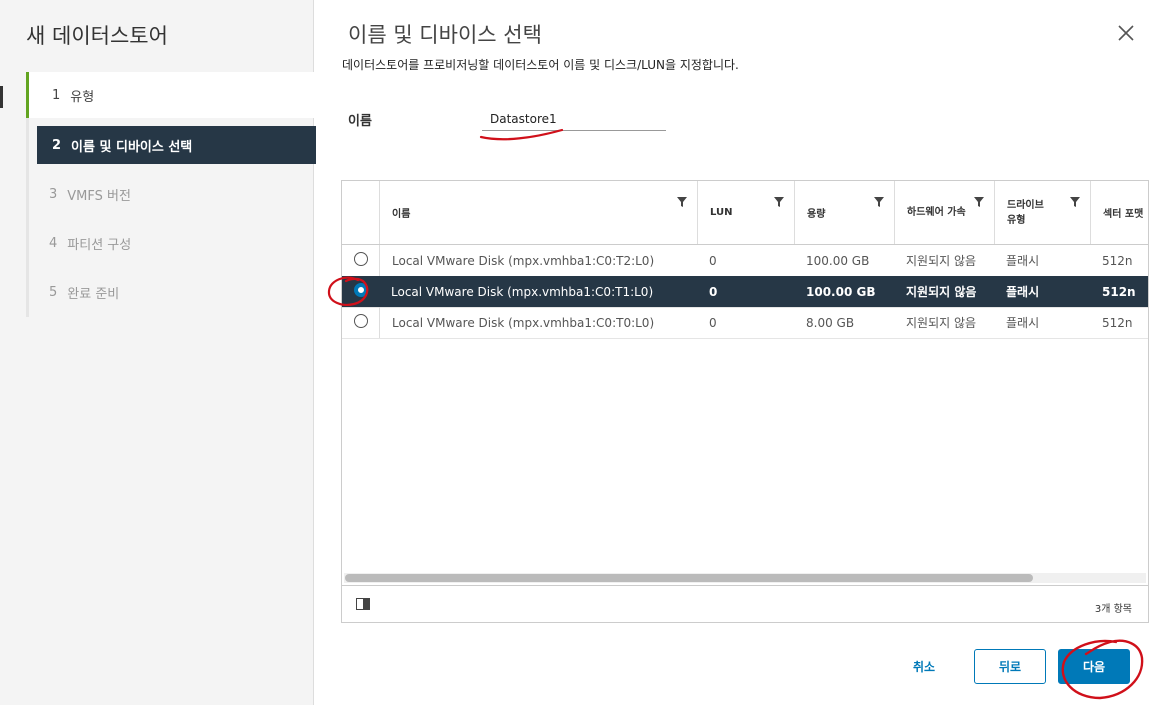 The width and height of the screenshot is (1153, 705). I want to click on column-hw-accel: 하드웨어 가속, so click(944, 212).